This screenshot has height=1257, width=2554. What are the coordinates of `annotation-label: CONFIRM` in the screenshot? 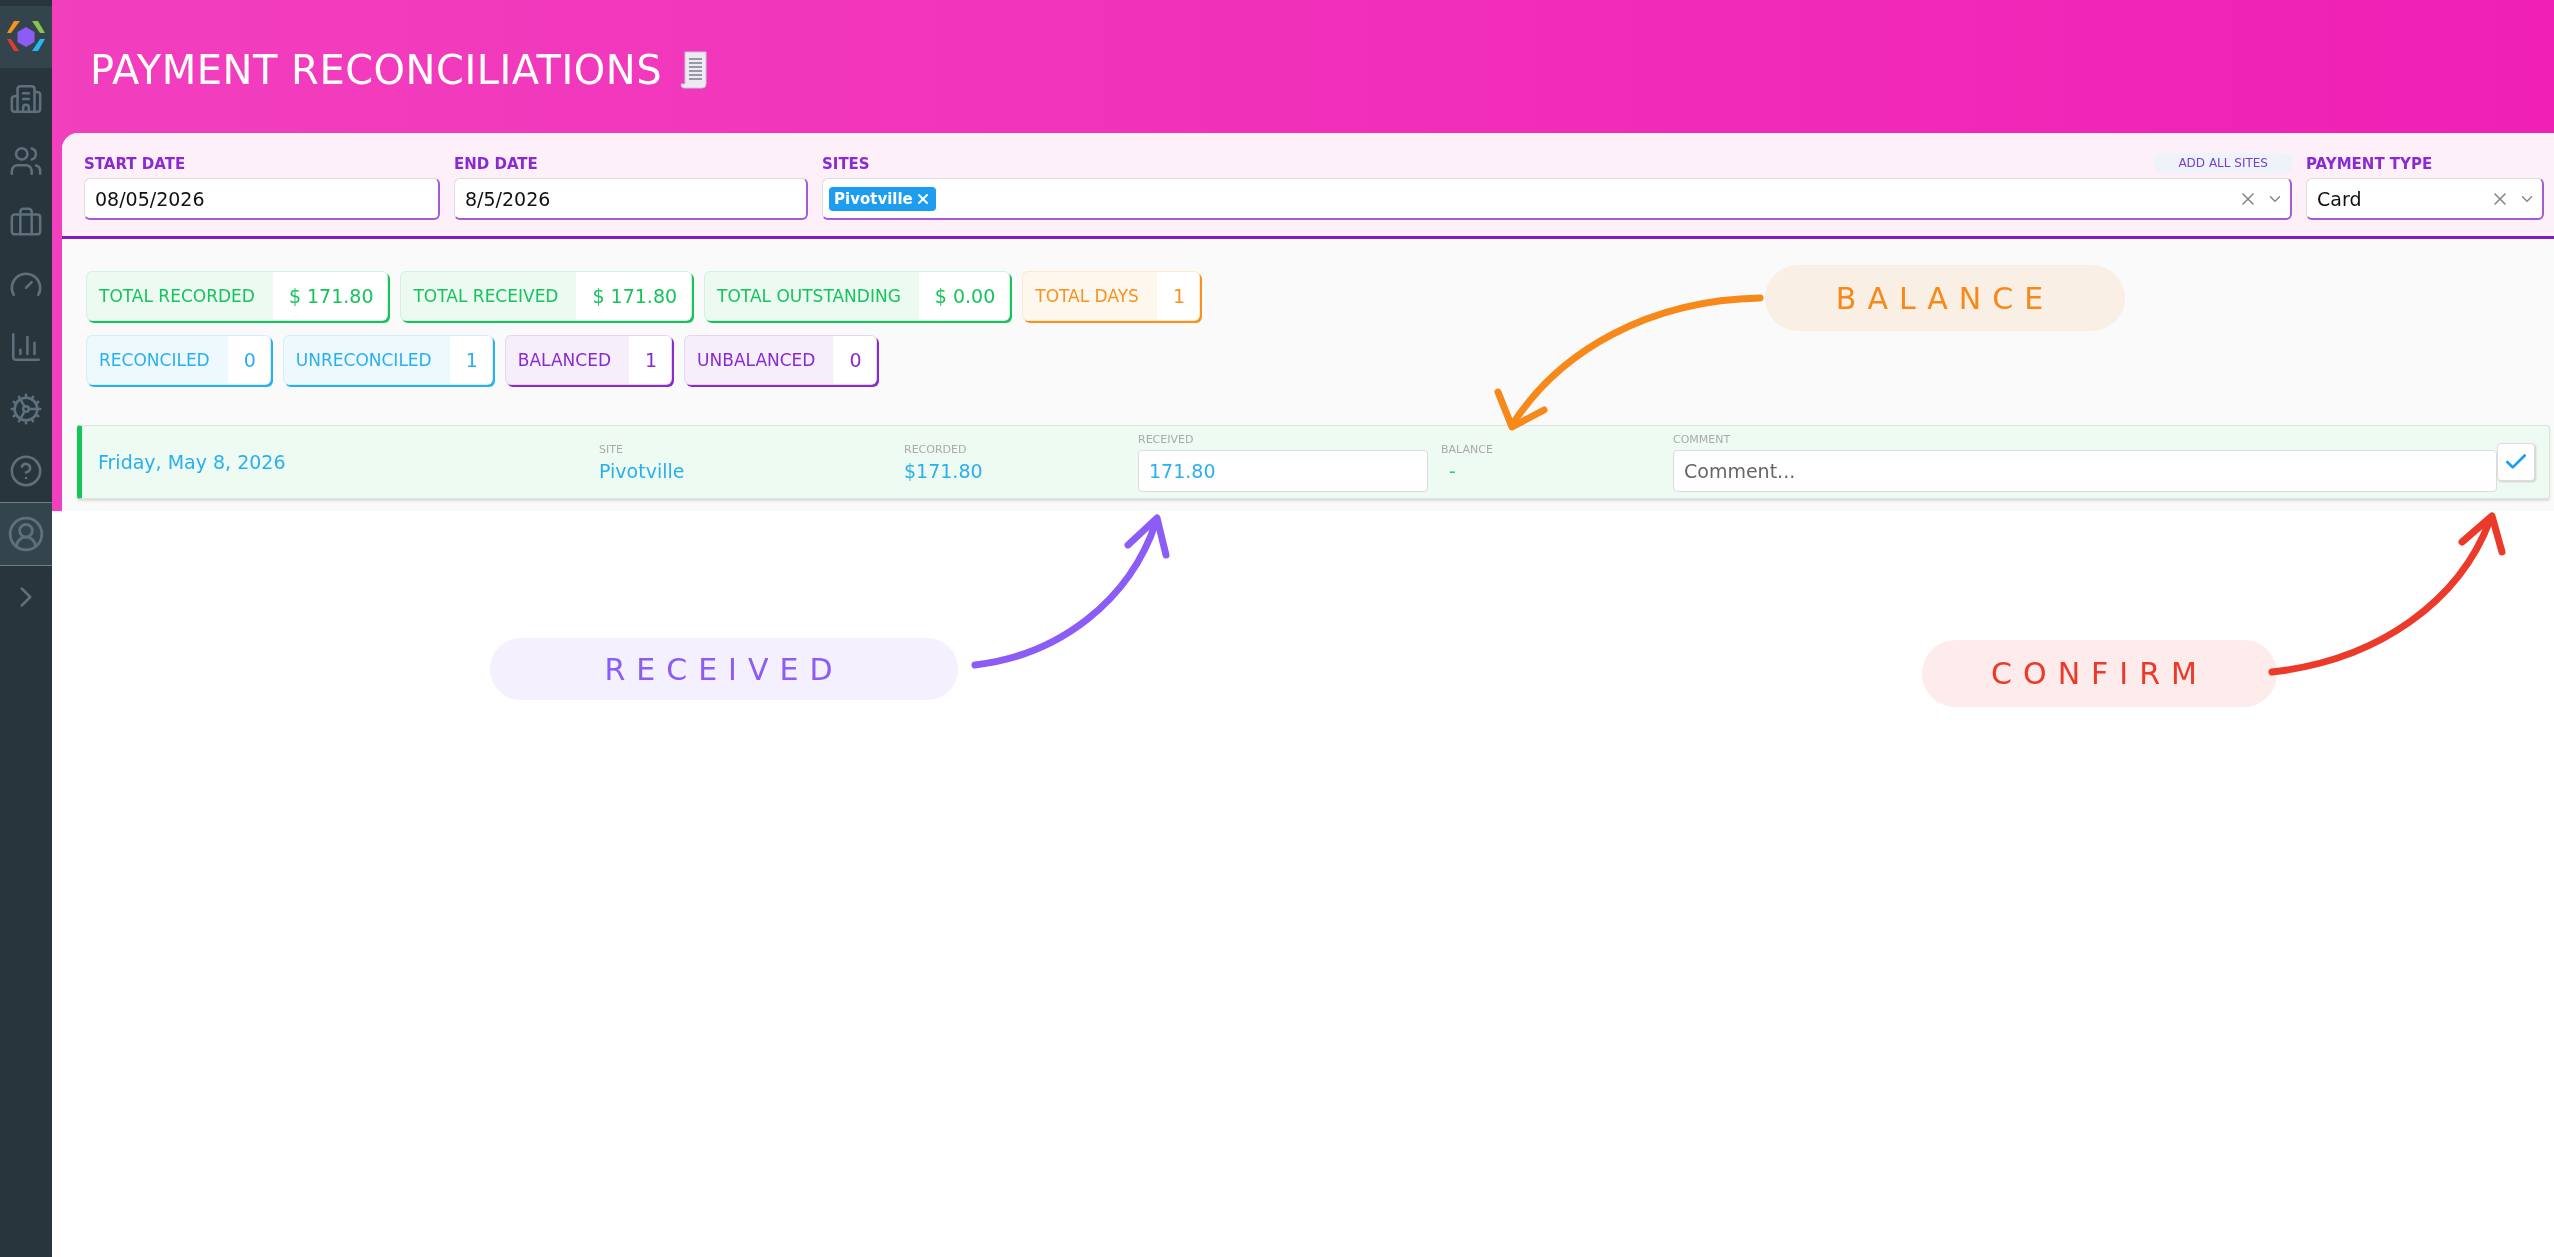 It's located at (2099, 673).